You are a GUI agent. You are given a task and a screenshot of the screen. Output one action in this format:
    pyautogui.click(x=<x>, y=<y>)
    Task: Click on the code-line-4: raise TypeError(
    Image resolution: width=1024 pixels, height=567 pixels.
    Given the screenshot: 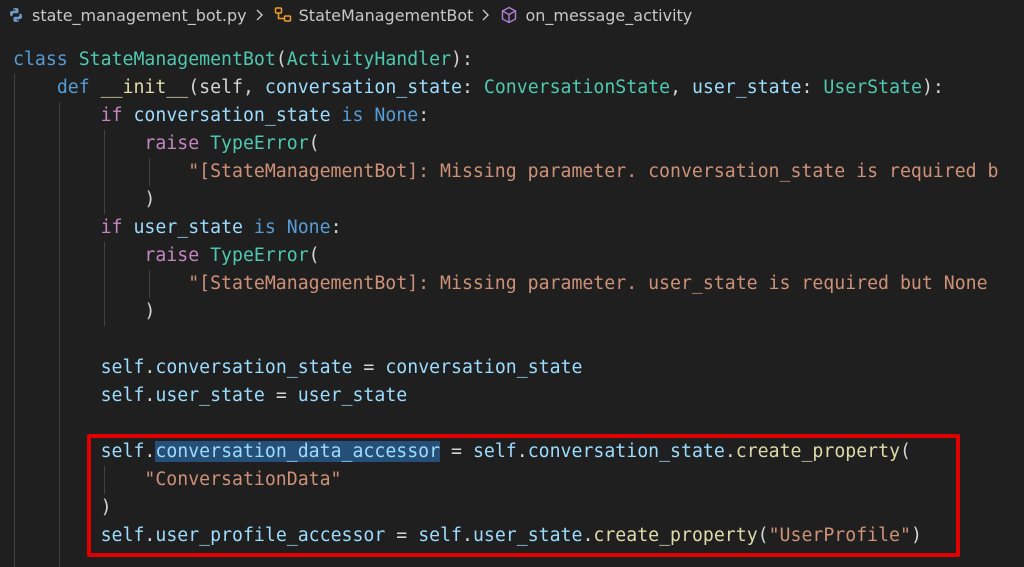 What is the action you would take?
    pyautogui.click(x=232, y=143)
    